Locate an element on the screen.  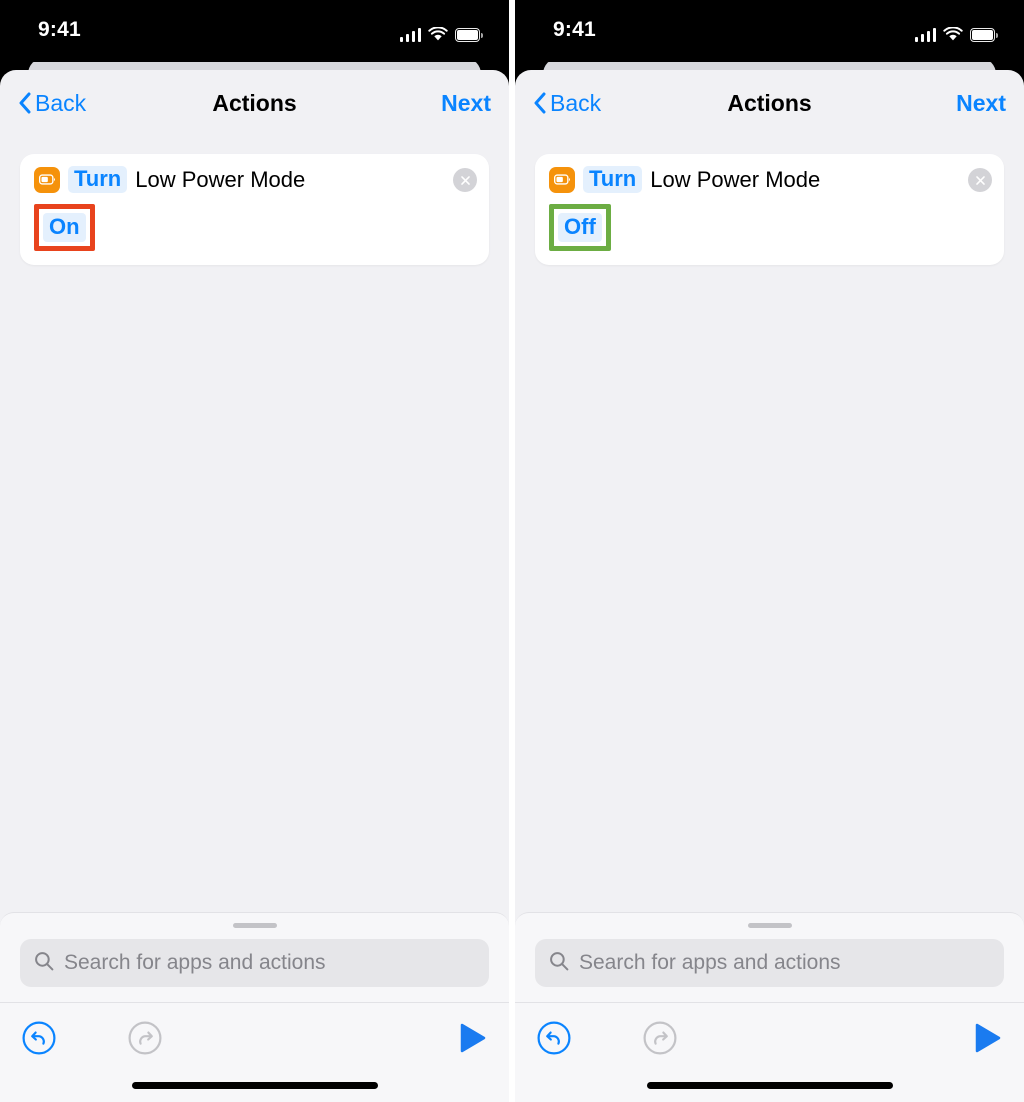
actions-list: Turn Low Power Mode Off is located at coordinates (769, 201).